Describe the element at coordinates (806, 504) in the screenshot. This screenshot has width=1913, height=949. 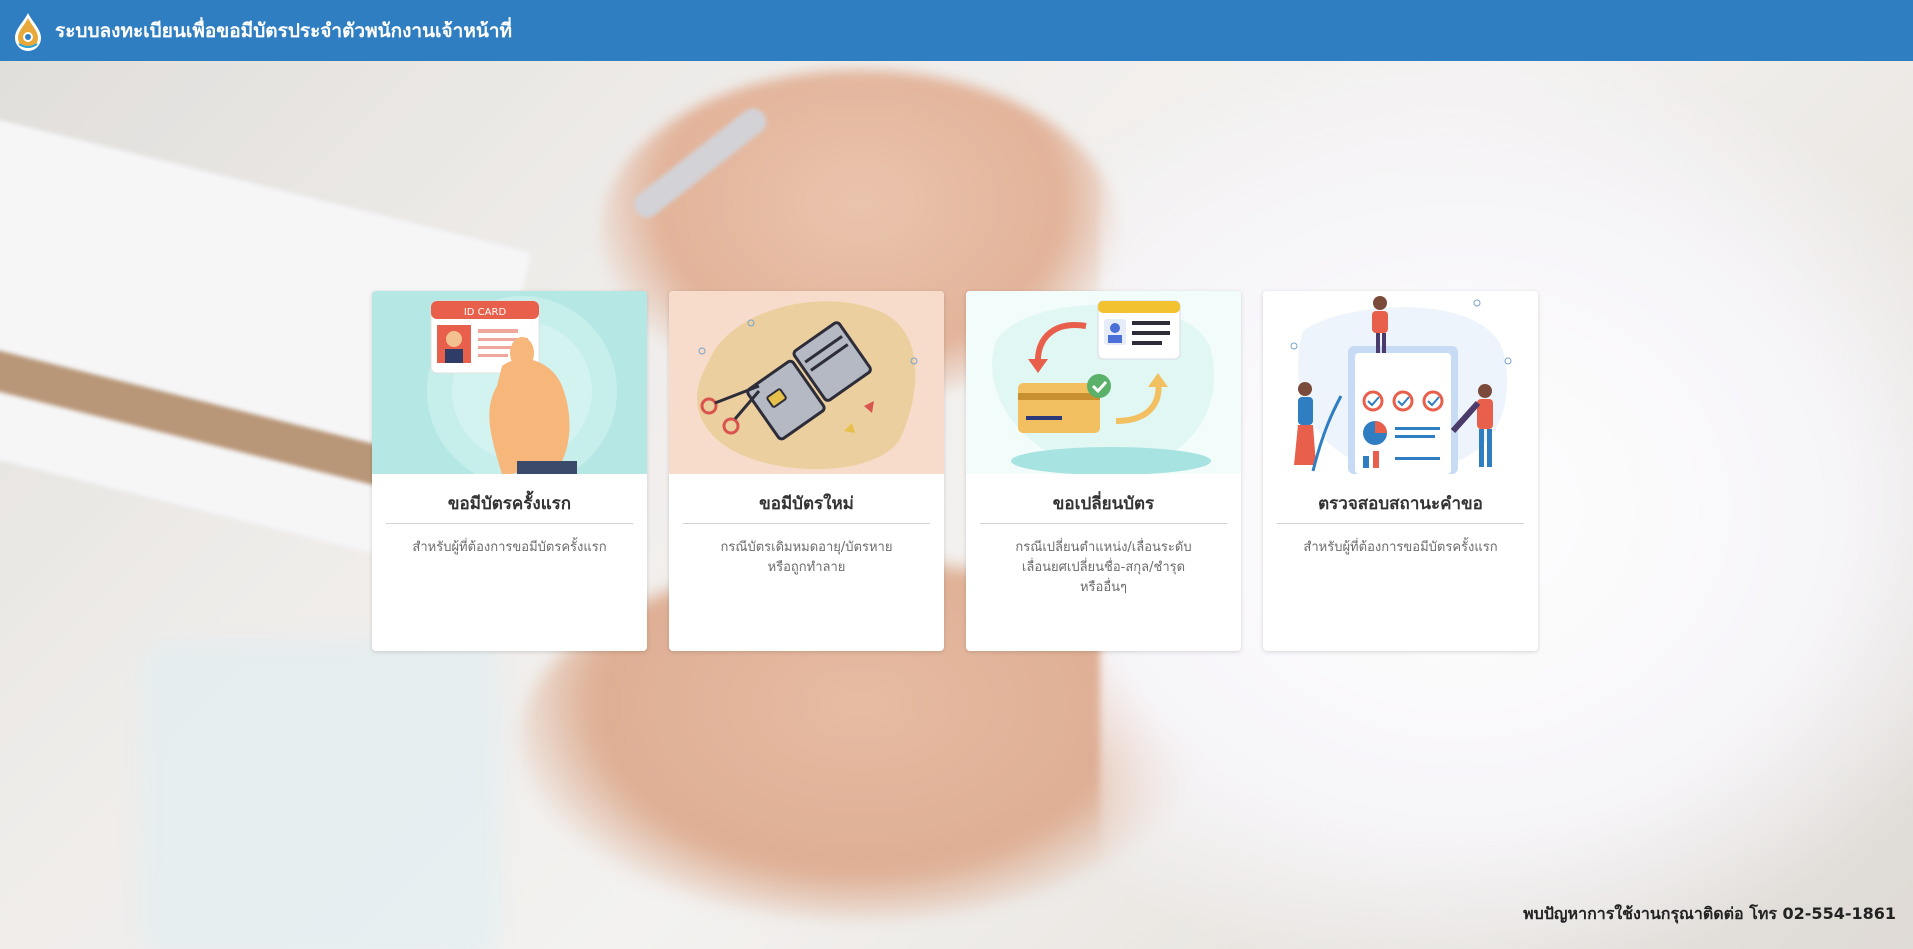
I see `card-new-card-title: ขอมีบัตรใหม่` at that location.